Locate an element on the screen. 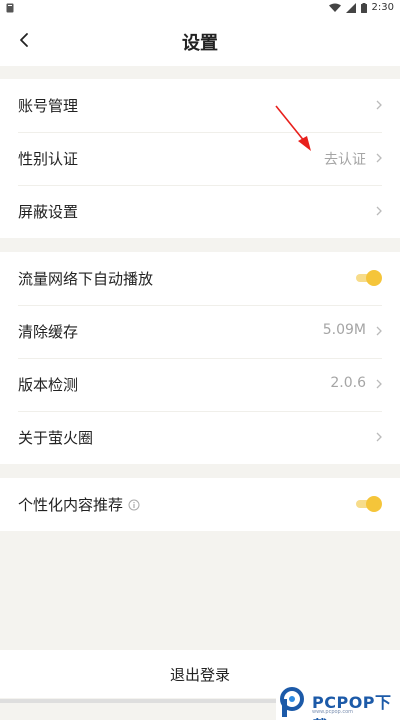 Image resolution: width=400 pixels, height=720 pixels. row-label: 个性化内容推荐 is located at coordinates (79, 504).